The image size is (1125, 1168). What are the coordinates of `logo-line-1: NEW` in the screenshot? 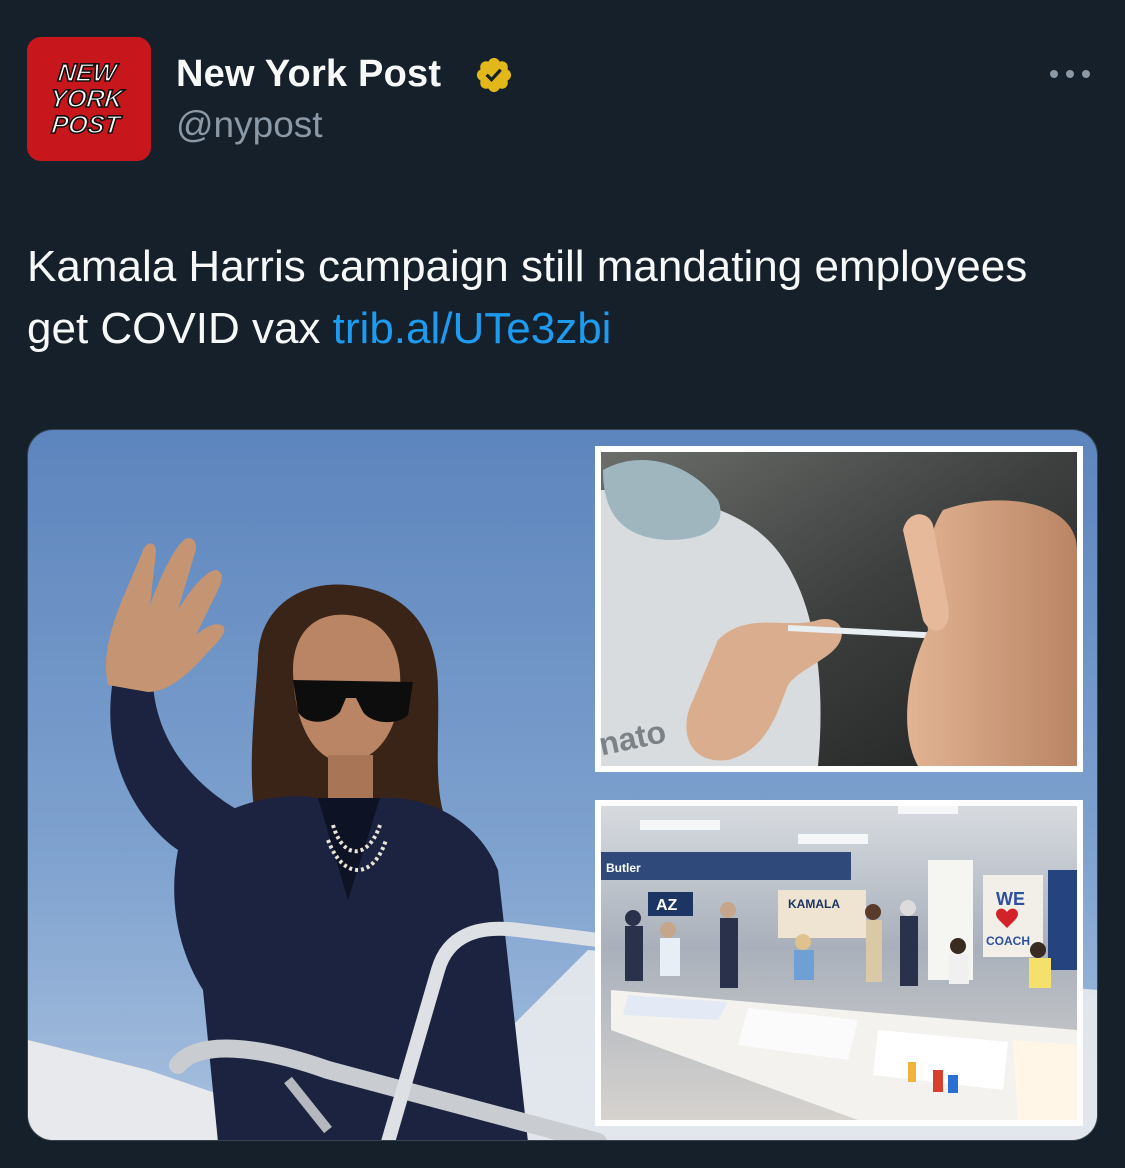 It's located at (89, 73).